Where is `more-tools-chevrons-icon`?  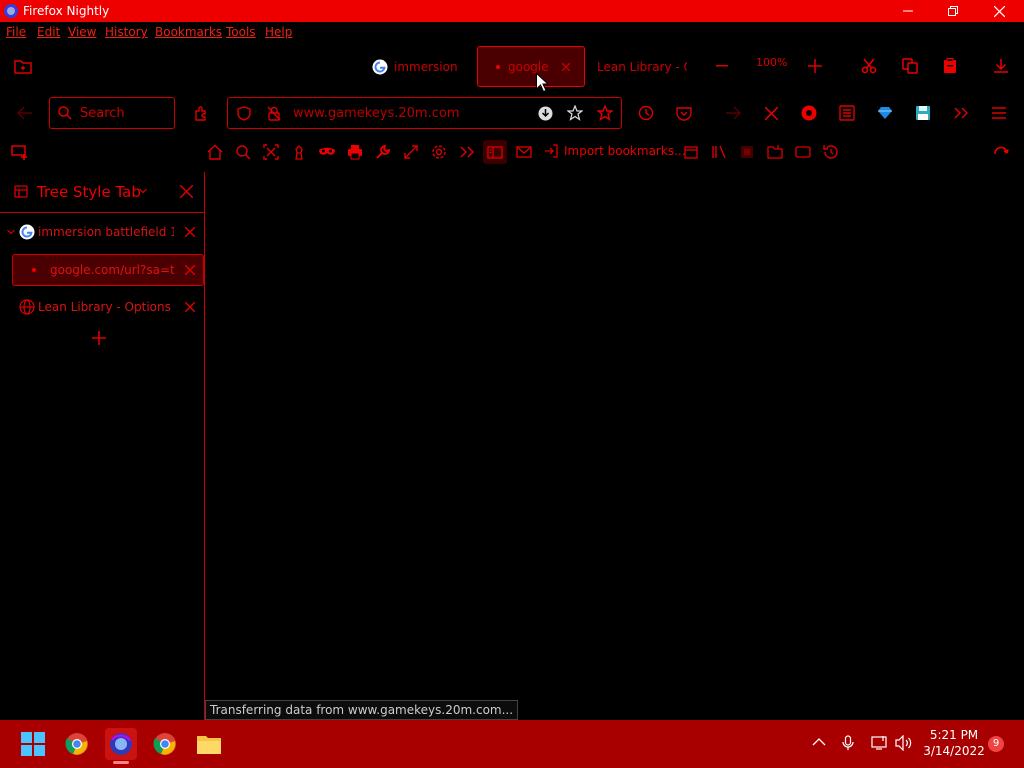
more-tools-chevrons-icon is located at coordinates (467, 152).